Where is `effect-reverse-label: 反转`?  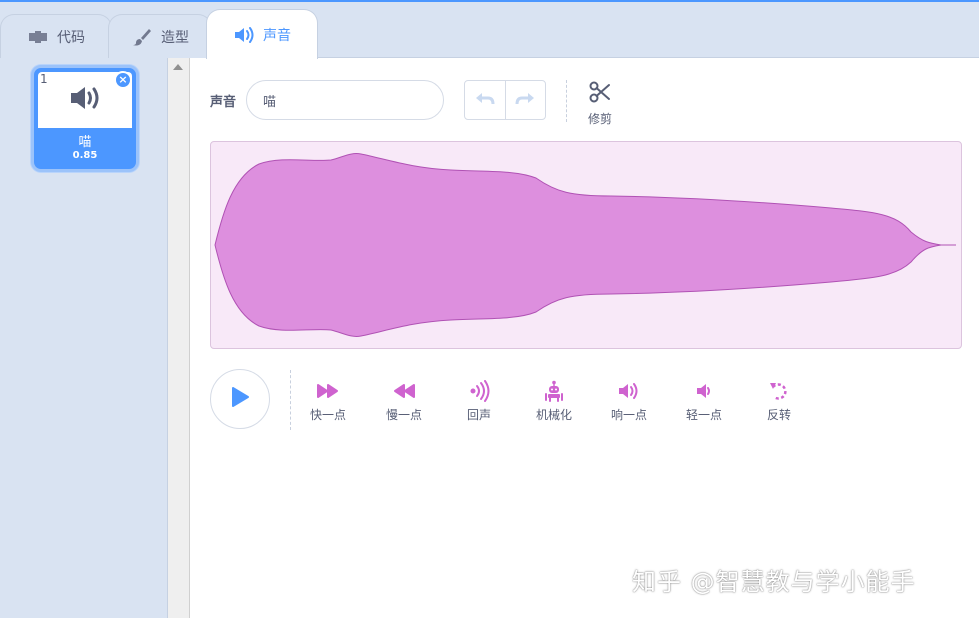
effect-reverse-label: 反转 is located at coordinates (778, 415).